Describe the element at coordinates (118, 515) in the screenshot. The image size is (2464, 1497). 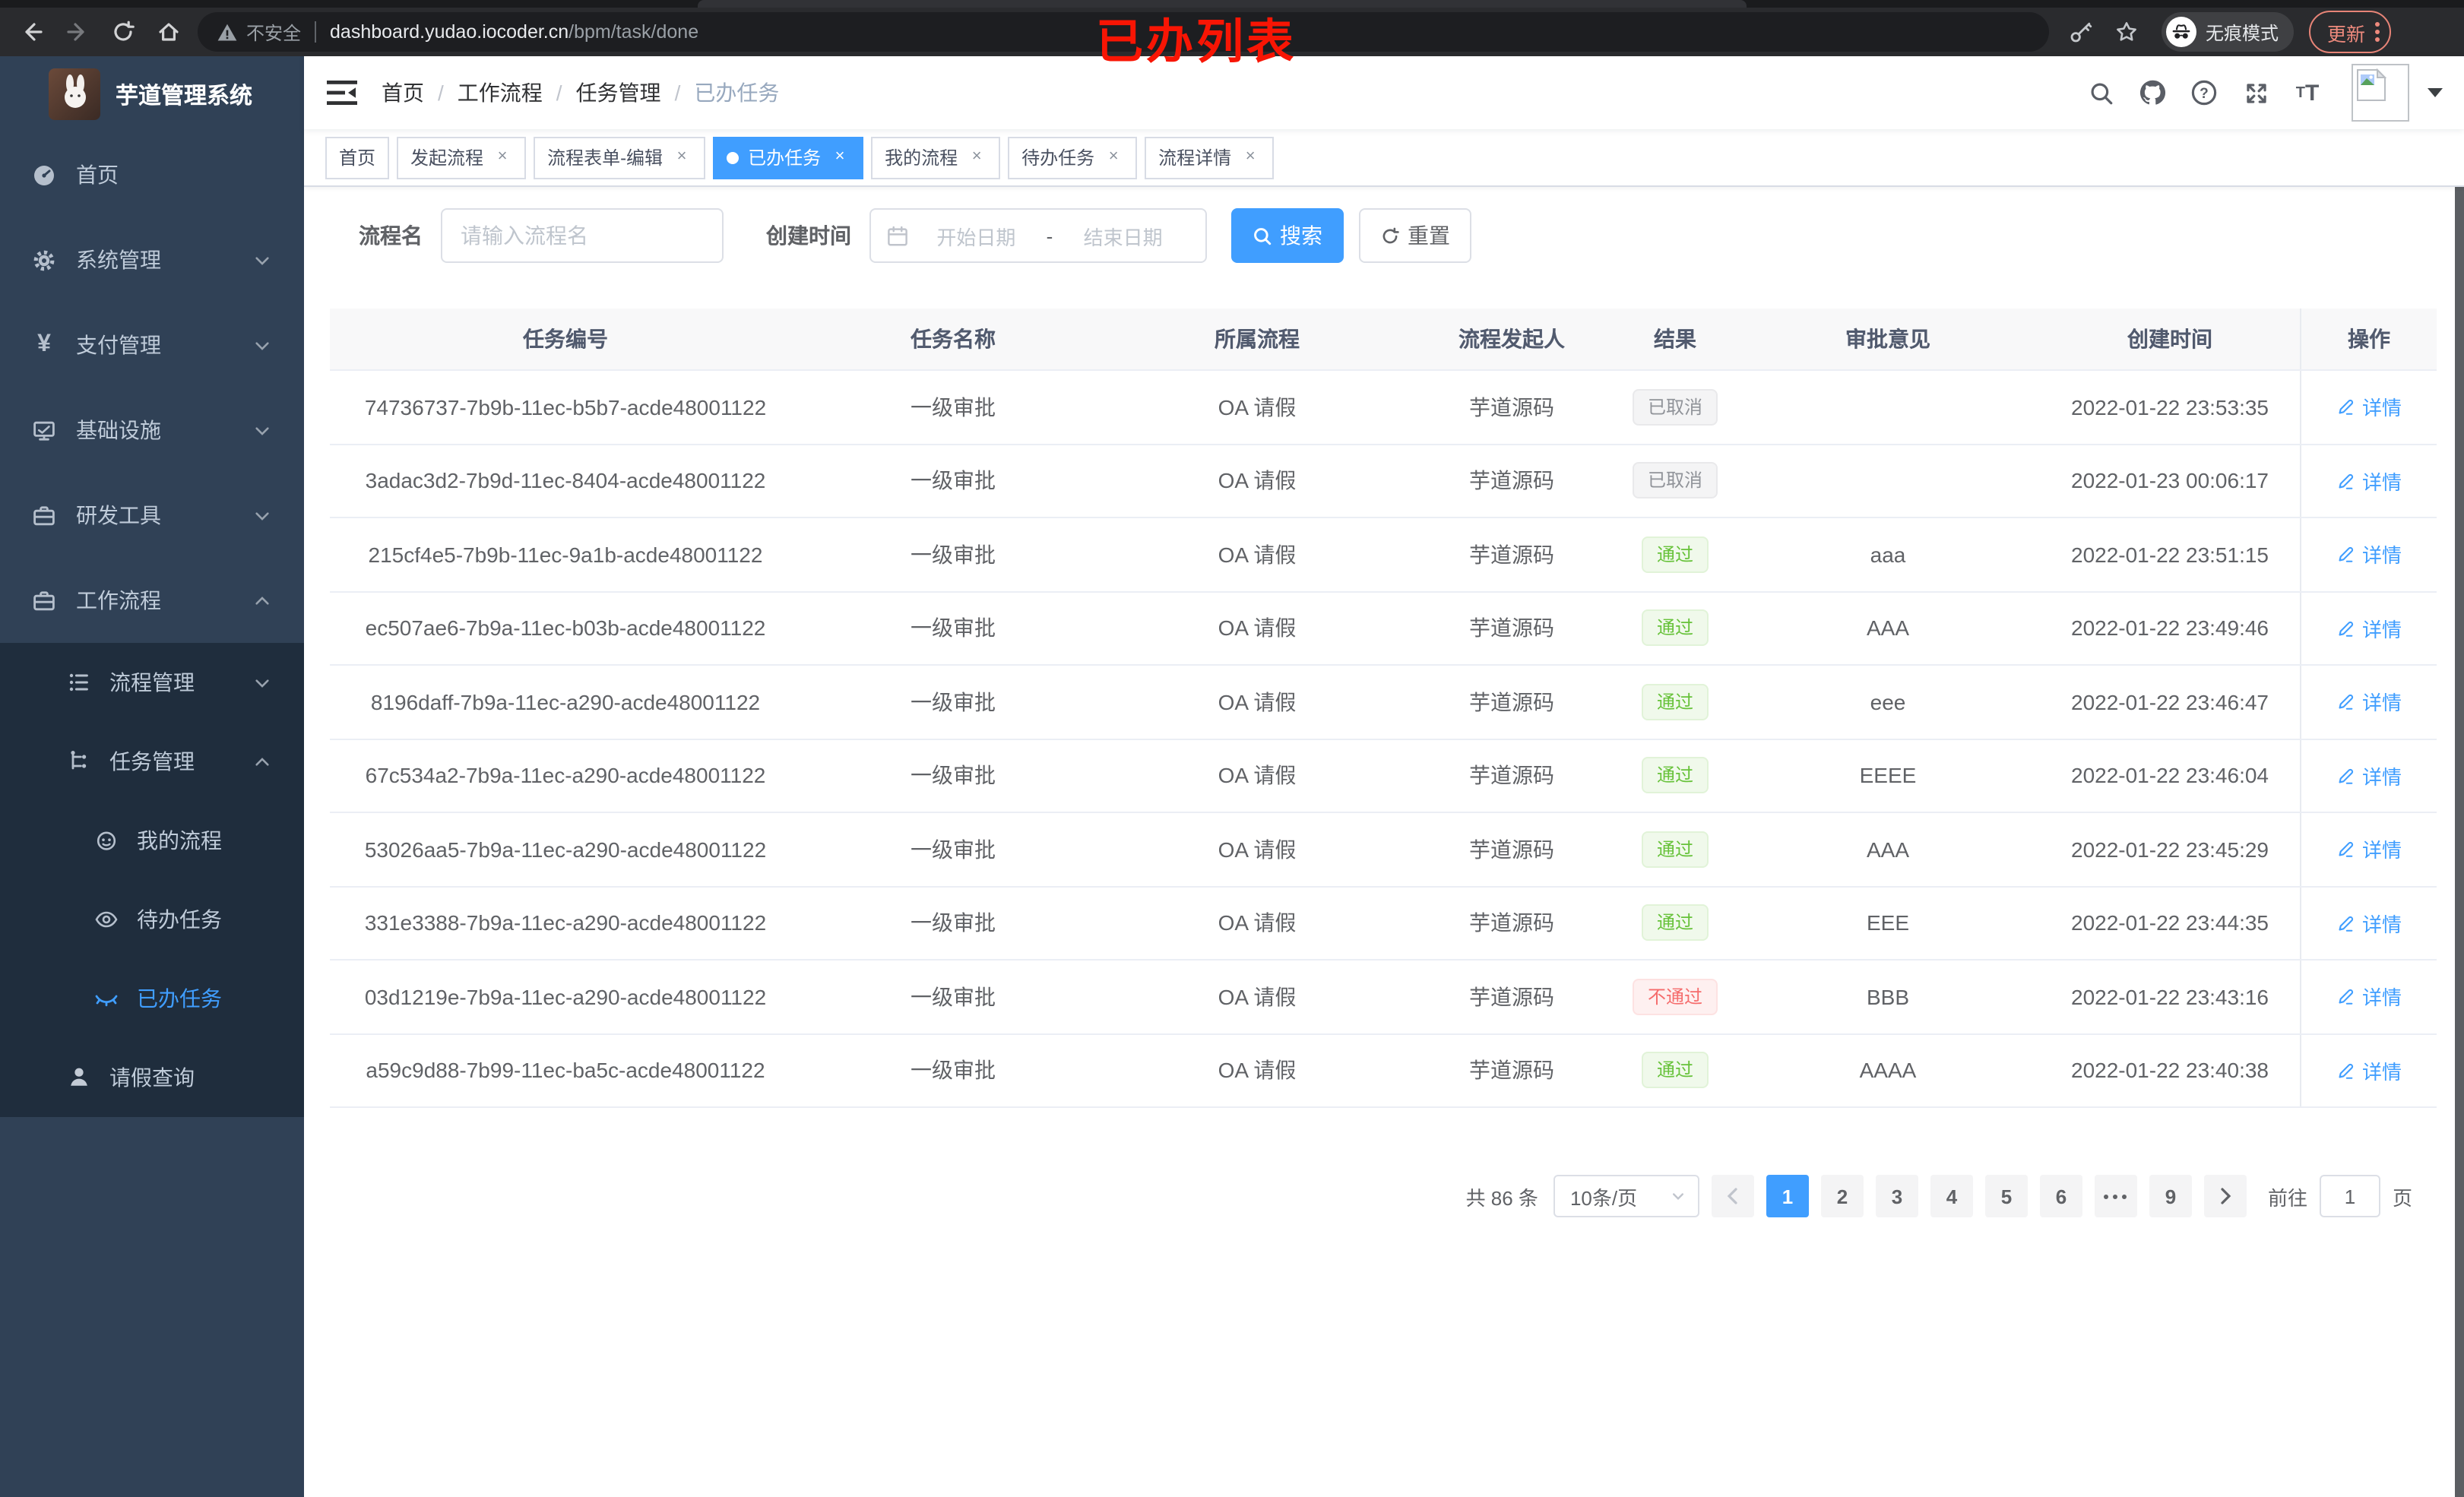
I see `sidebar-item-label: 研发工具` at that location.